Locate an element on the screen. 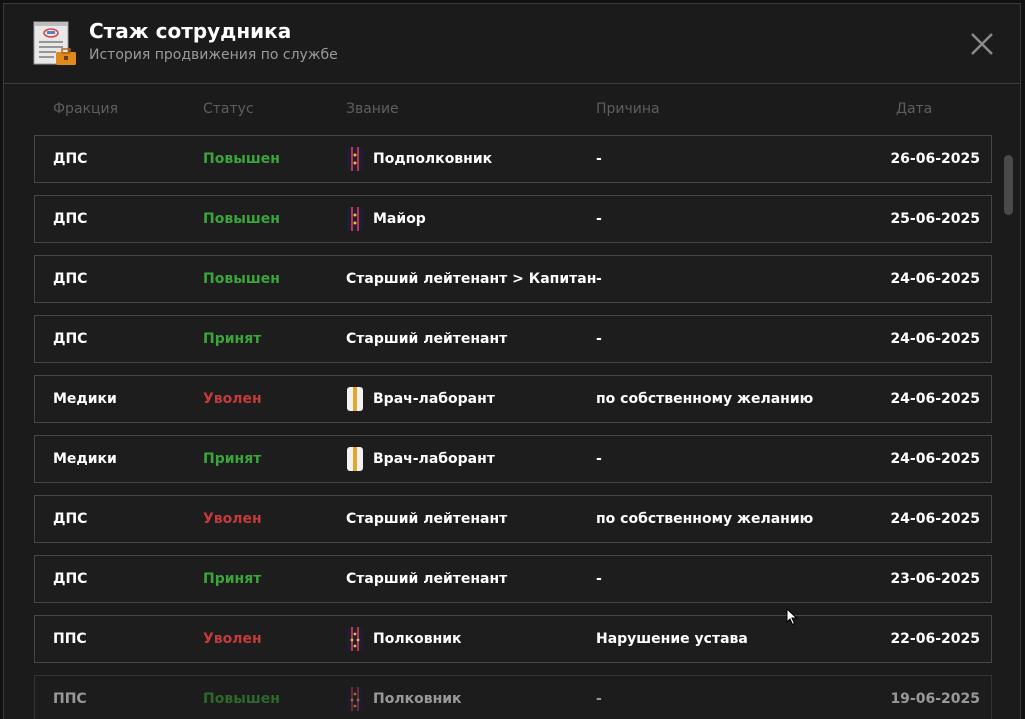 The width and height of the screenshot is (1025, 719). rank-label: Старший лейтенант > Капитан is located at coordinates (471, 279).